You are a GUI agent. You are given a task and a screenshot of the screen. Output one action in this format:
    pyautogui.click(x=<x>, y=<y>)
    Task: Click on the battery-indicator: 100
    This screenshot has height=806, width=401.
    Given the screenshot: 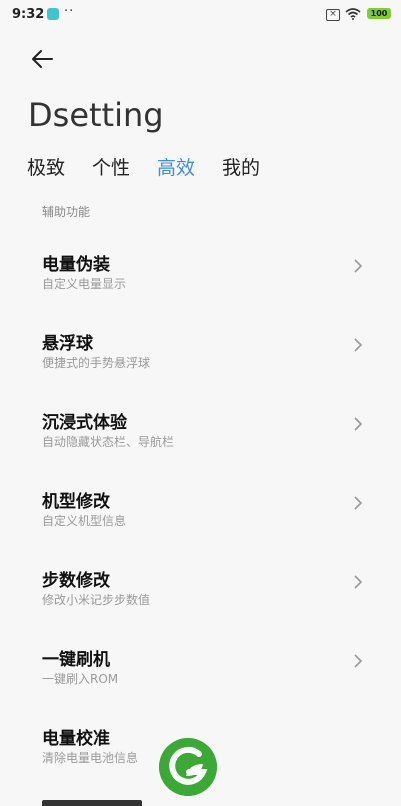 What is the action you would take?
    pyautogui.click(x=379, y=13)
    